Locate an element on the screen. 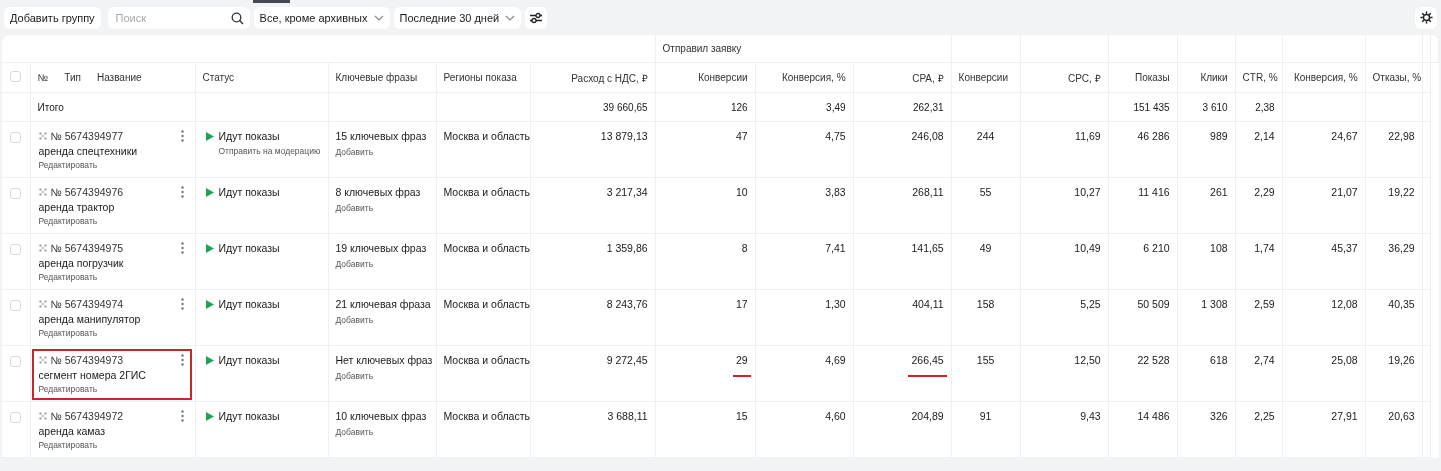 Image resolution: width=1441 pixels, height=471 pixels. filter-dropdown: Последние 30 дней is located at coordinates (457, 17).